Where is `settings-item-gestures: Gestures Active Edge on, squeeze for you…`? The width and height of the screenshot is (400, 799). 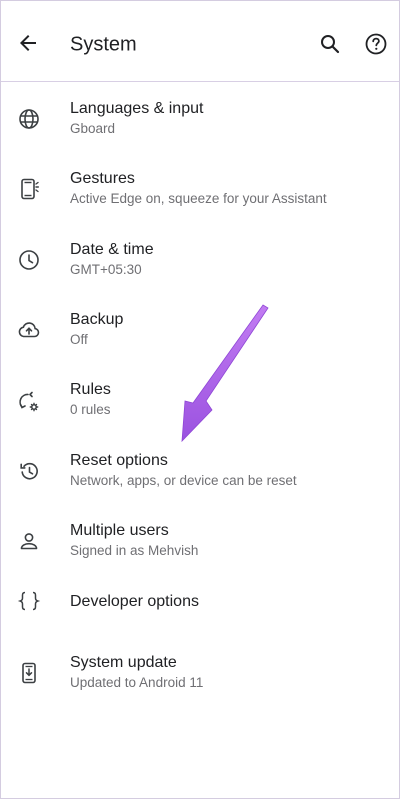
settings-item-gestures: Gestures Active Edge on, squeeze for you… is located at coordinates (200, 190).